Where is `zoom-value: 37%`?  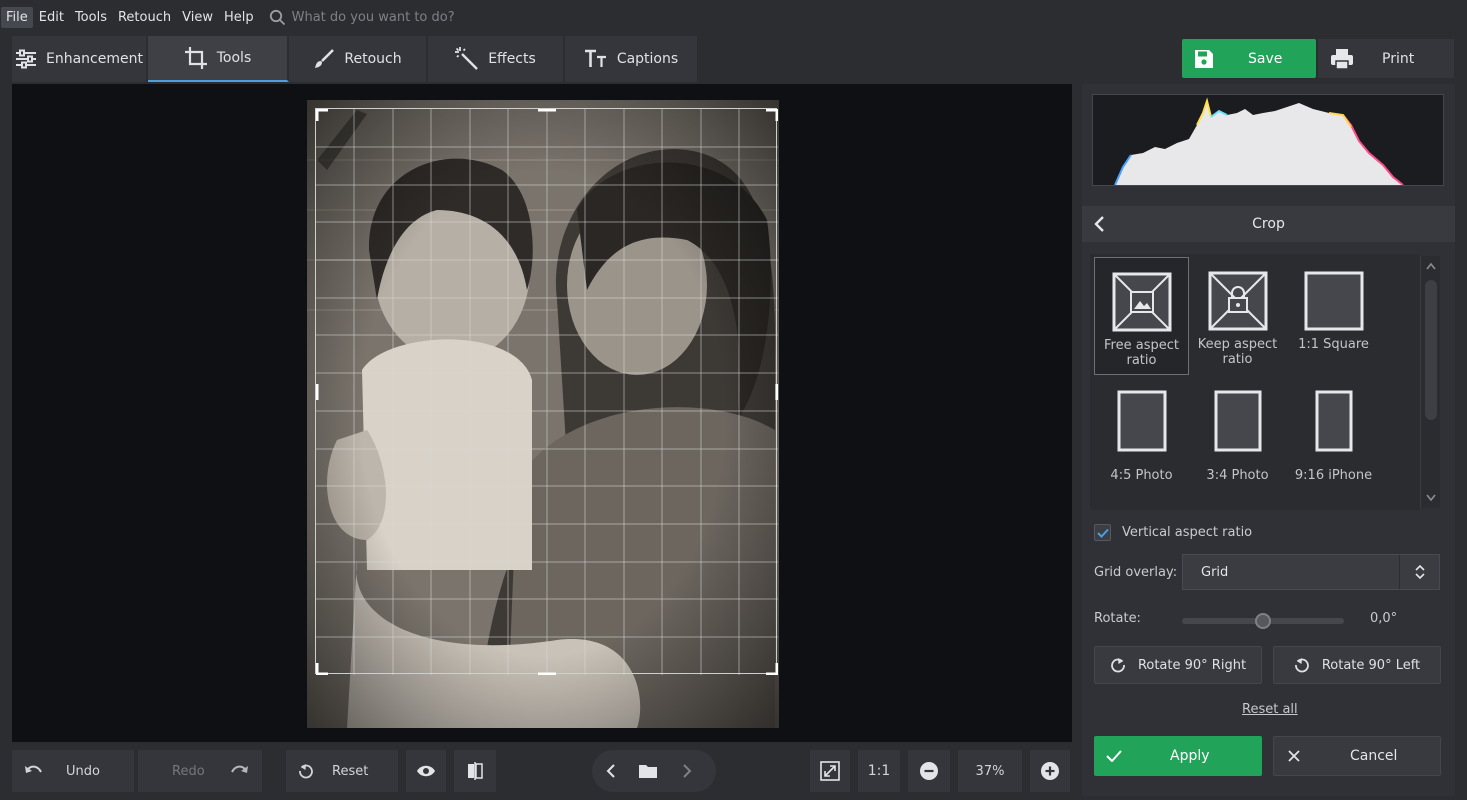
zoom-value: 37% is located at coordinates (990, 771).